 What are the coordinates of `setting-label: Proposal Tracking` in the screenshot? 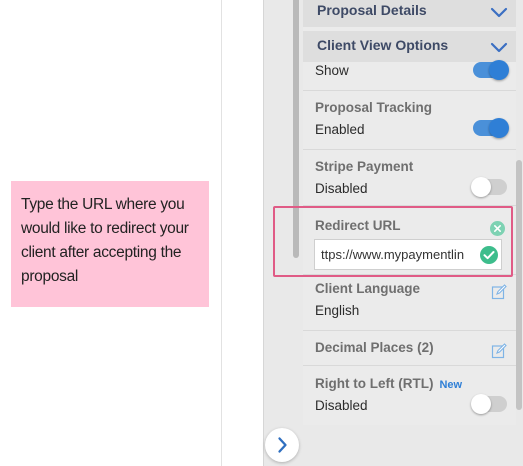 It's located at (374, 107).